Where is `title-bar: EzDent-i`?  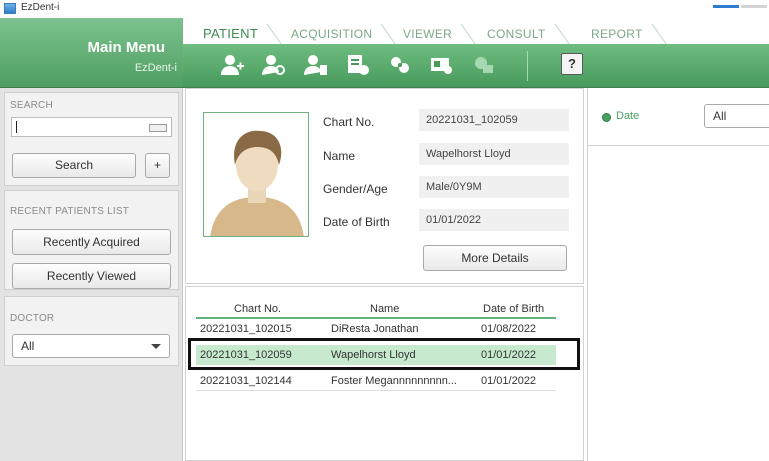 title-bar: EzDent-i is located at coordinates (384, 9).